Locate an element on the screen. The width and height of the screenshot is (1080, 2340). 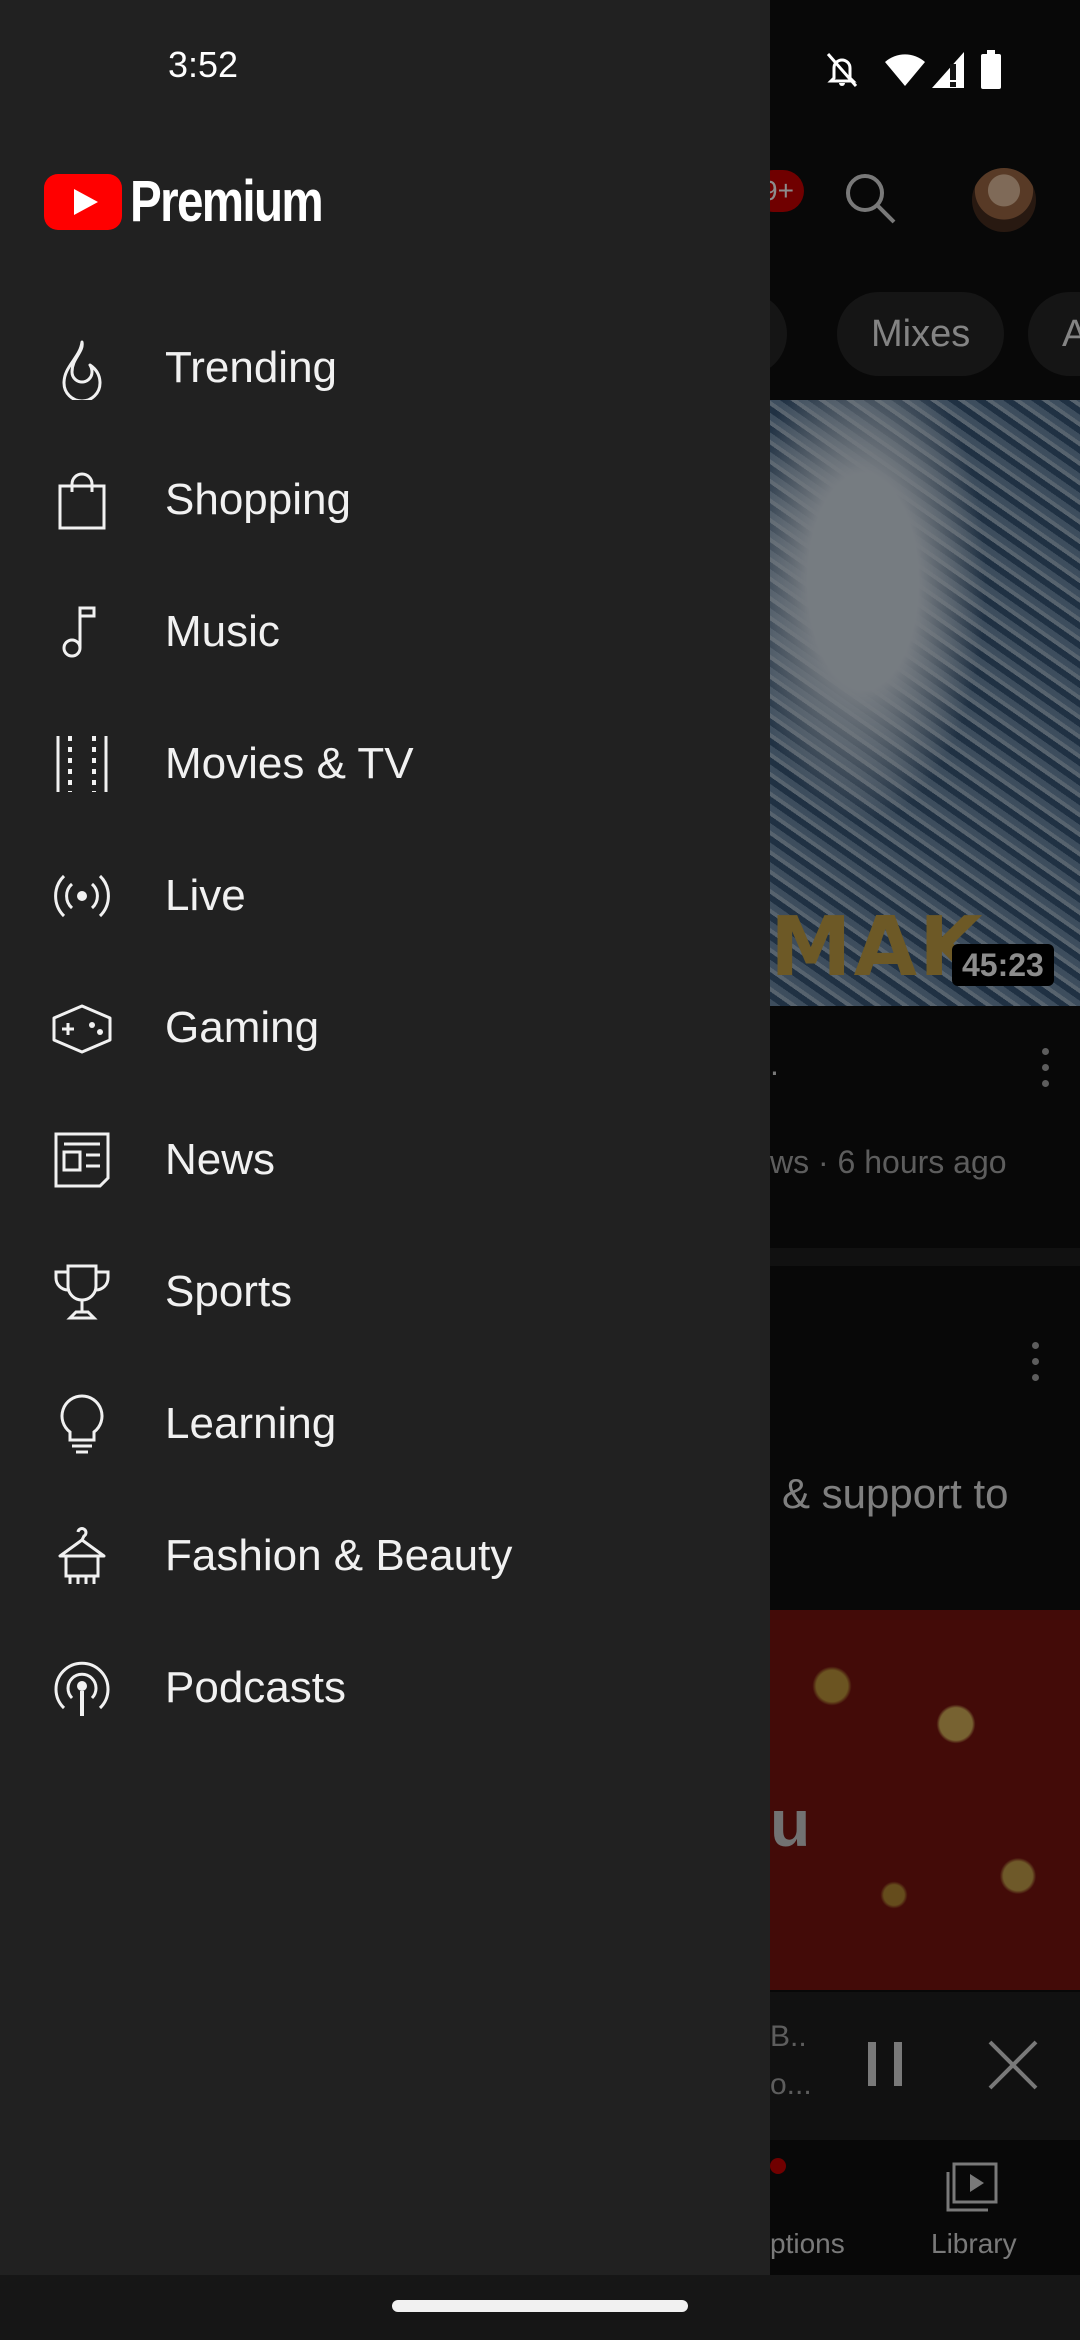
menu-label: Movies & TV is located at coordinates (289, 763).